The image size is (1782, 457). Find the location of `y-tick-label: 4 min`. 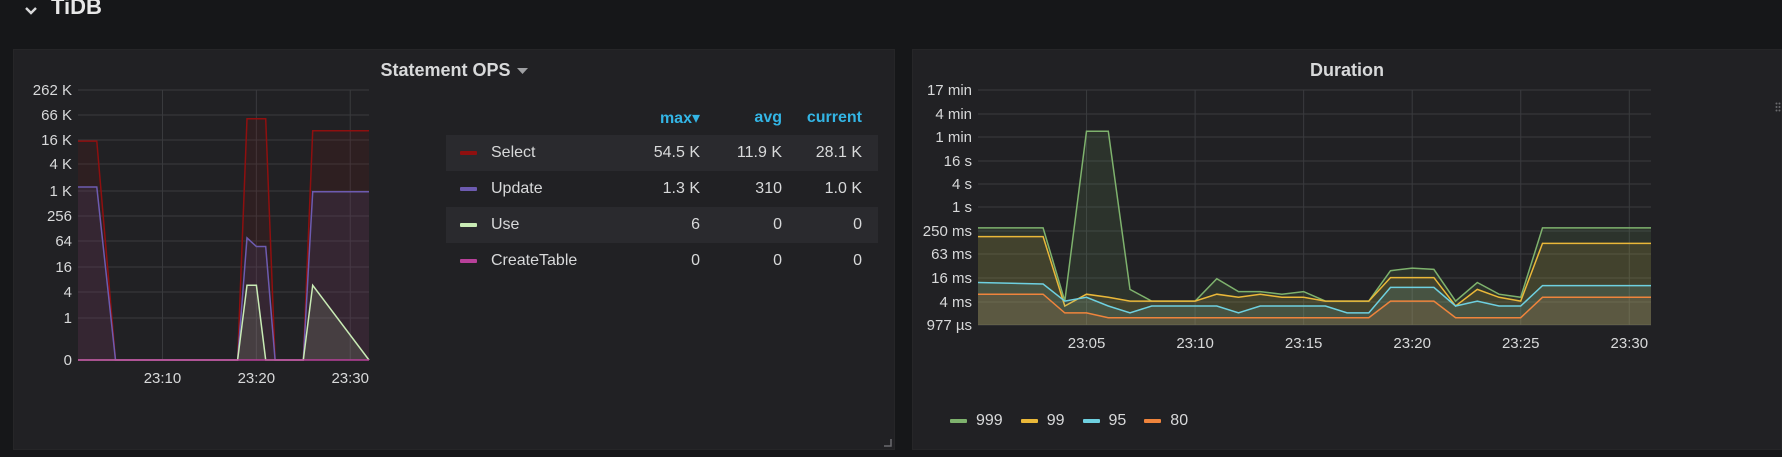

y-tick-label: 4 min is located at coordinates (953, 114).